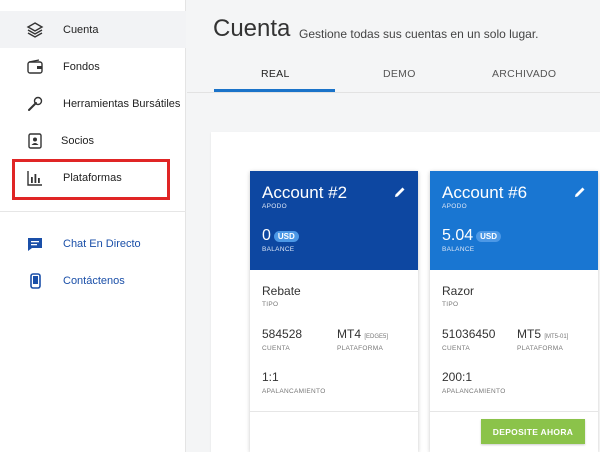 This screenshot has height=452, width=600. I want to click on page-title: Cuenta, so click(252, 28).